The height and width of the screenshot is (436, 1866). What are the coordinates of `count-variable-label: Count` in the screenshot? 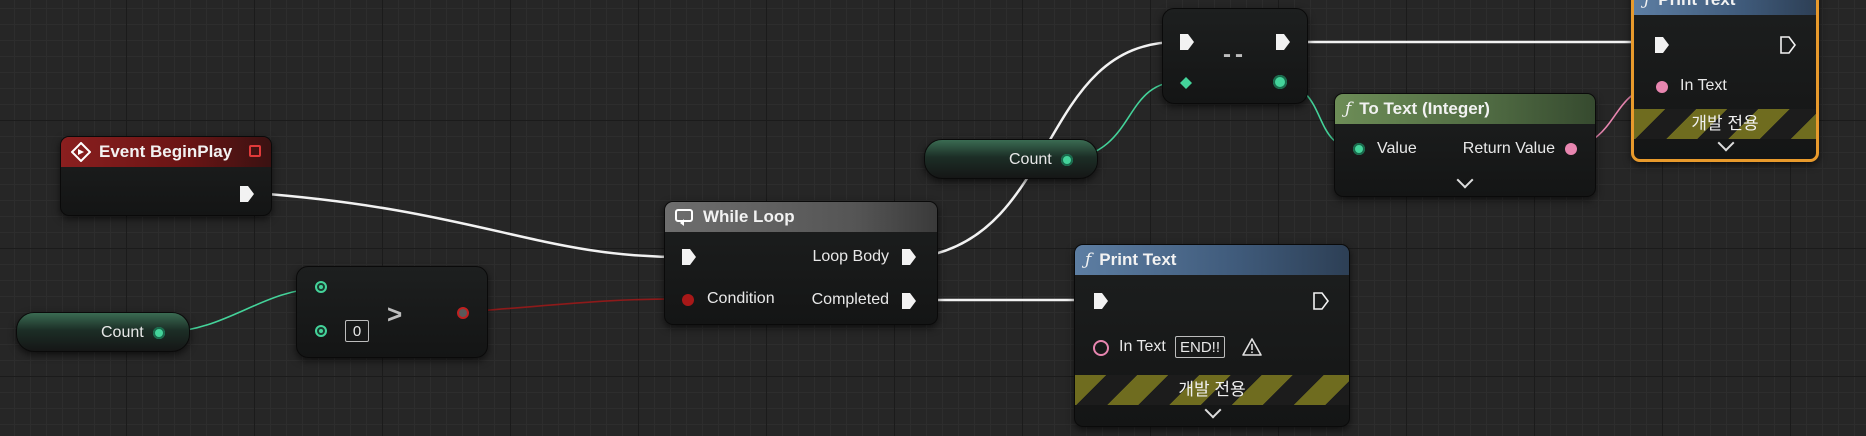 It's located at (122, 332).